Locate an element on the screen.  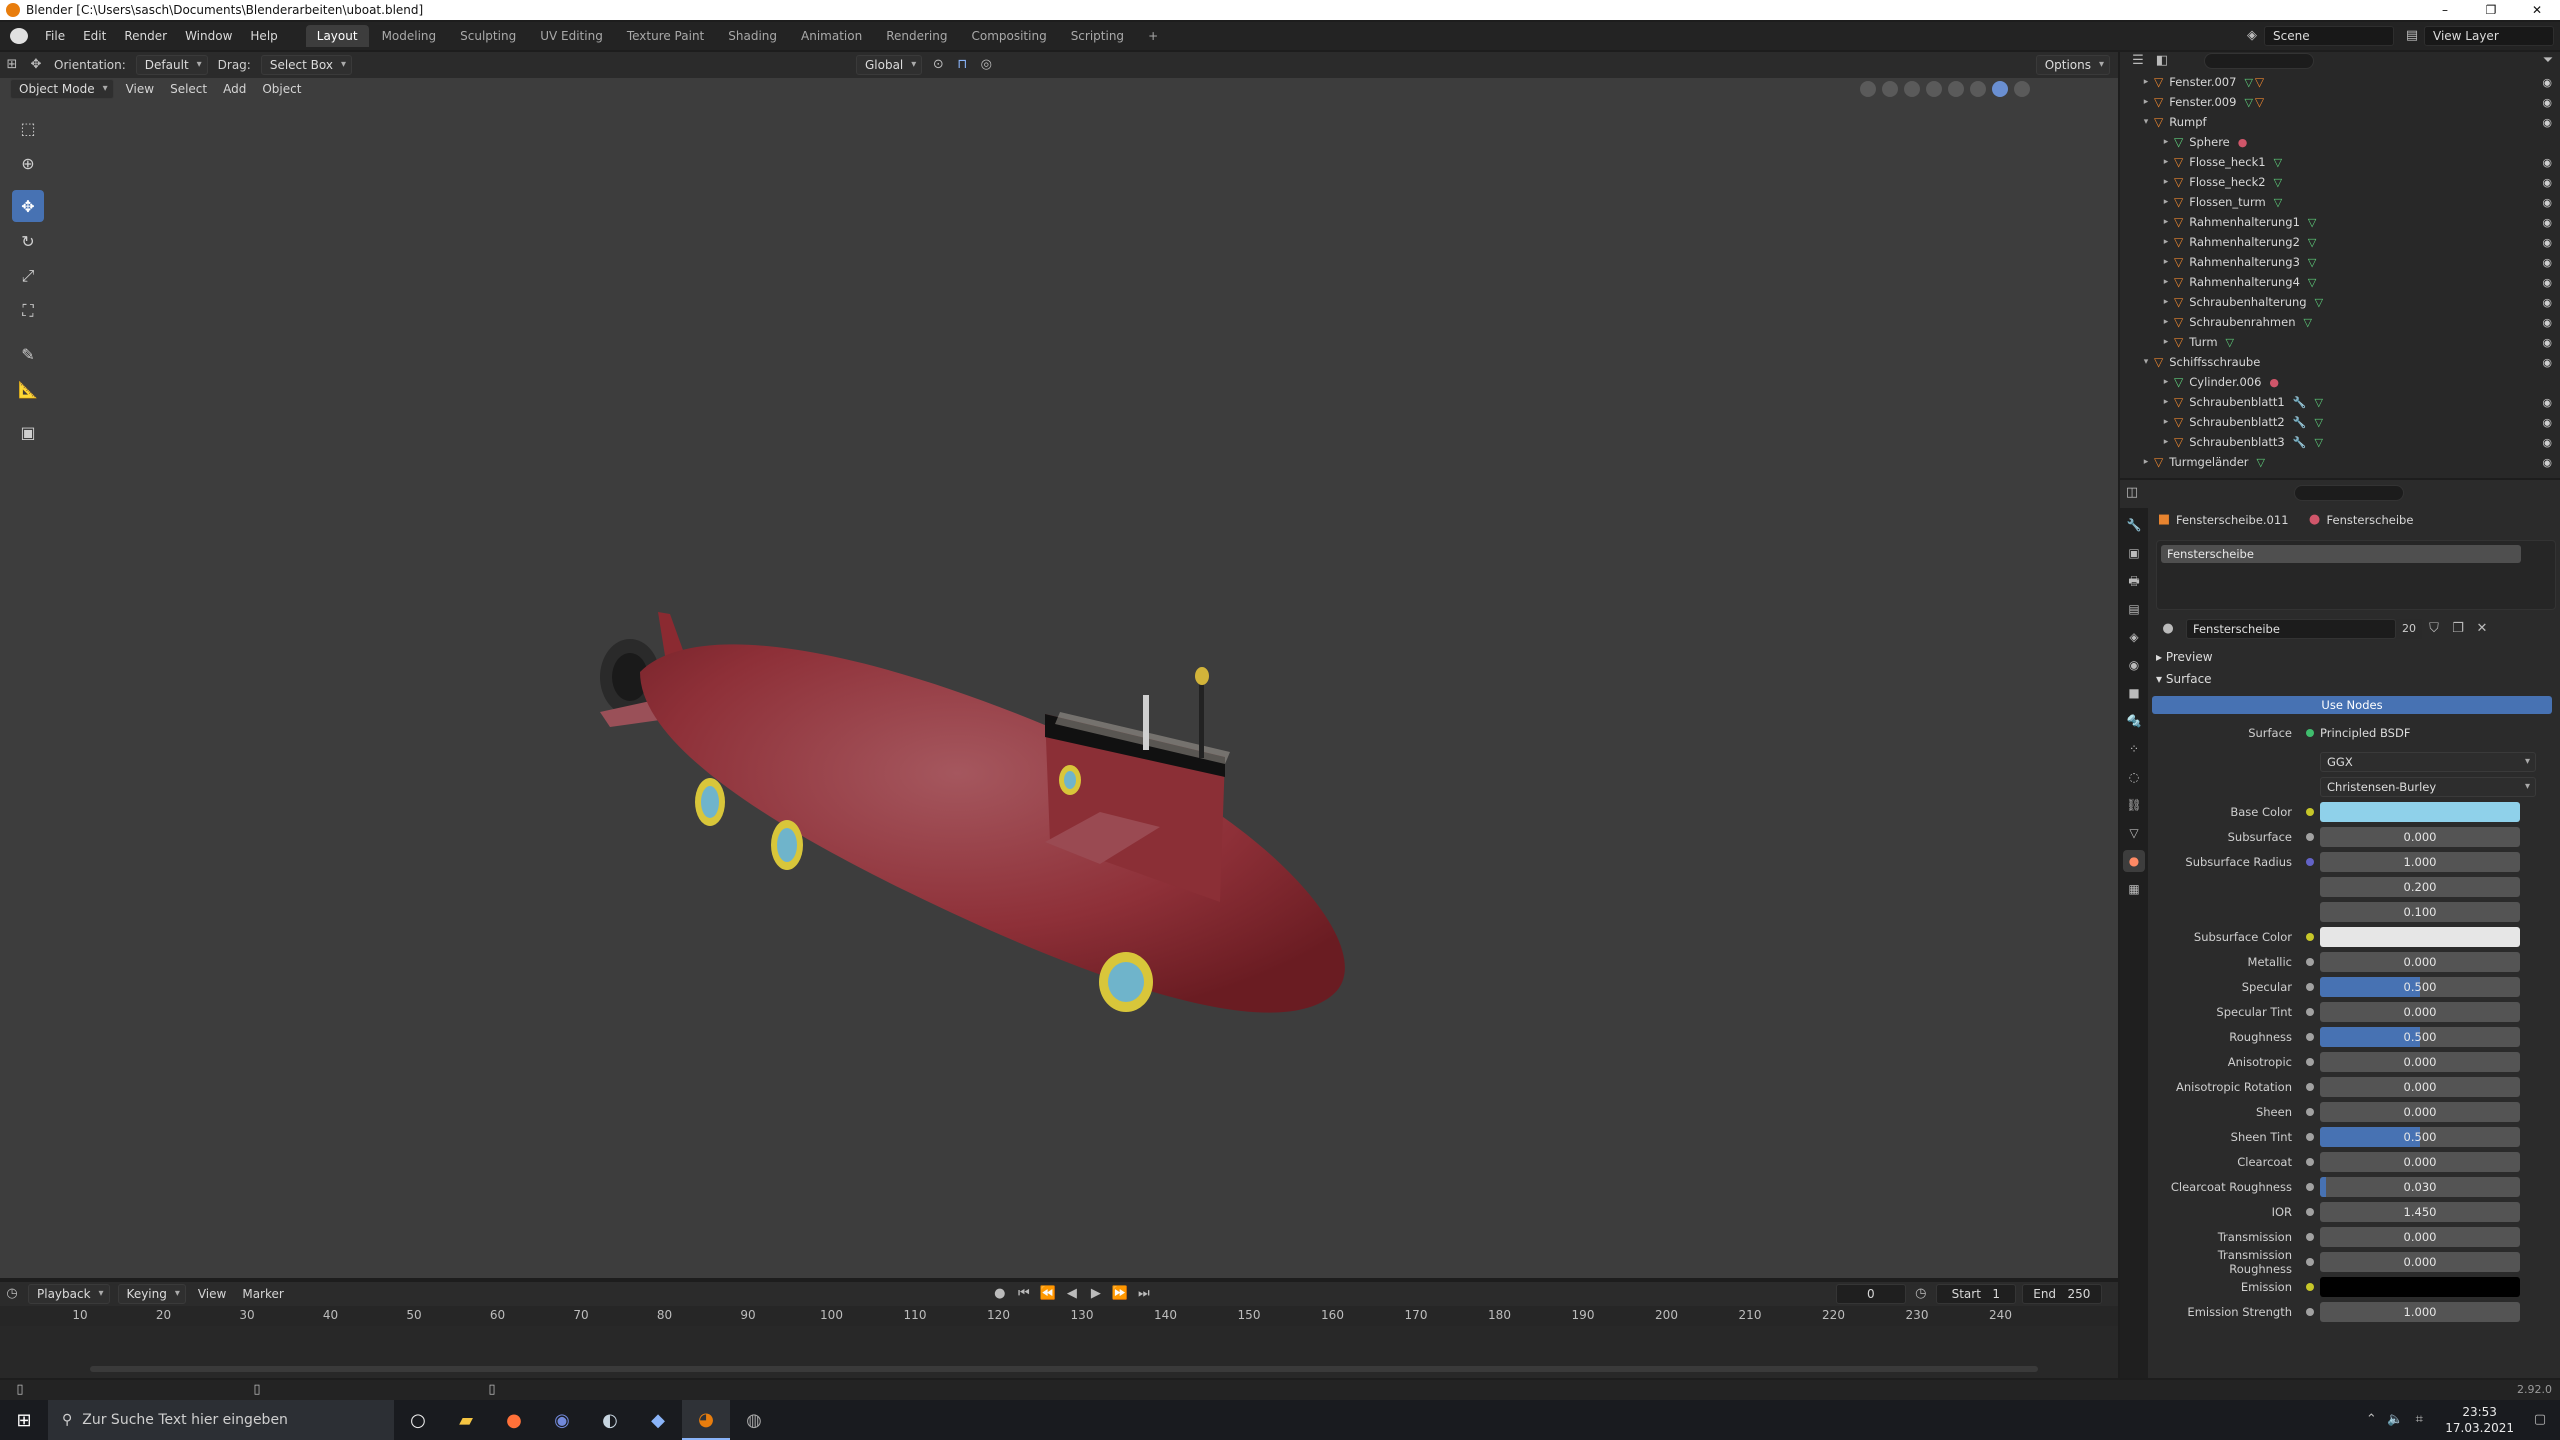
outliner-item-name: Flosse_heck1 is located at coordinates (2227, 162).